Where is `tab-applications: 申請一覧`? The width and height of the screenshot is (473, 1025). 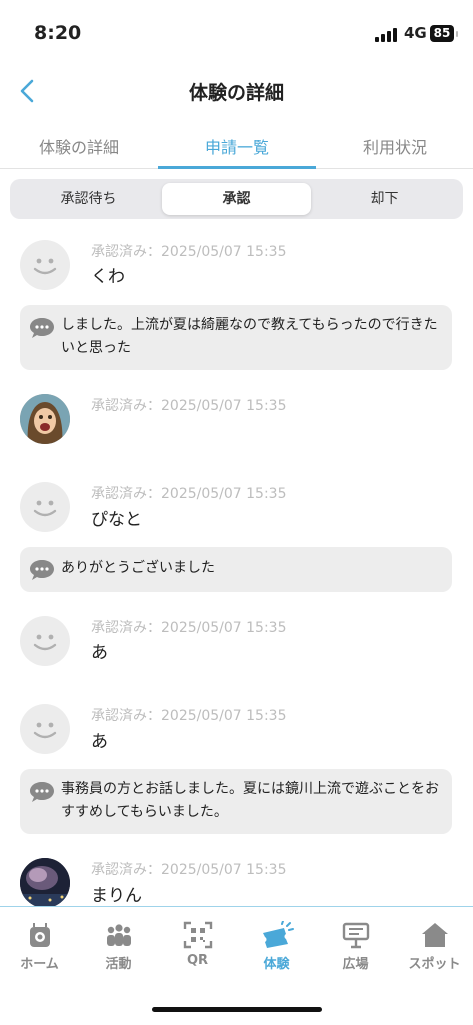
tab-applications: 申請一覧 is located at coordinates (237, 146).